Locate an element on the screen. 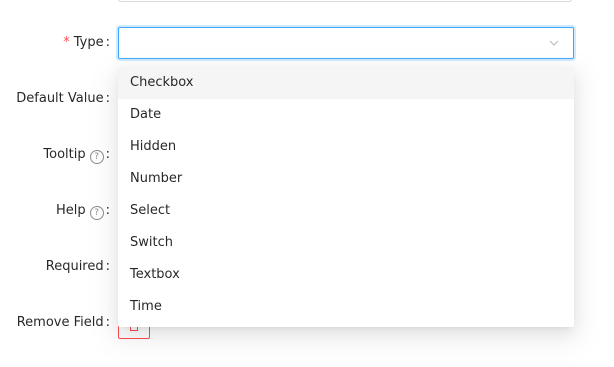  default-value-label-text: Default Value is located at coordinates (60, 98).